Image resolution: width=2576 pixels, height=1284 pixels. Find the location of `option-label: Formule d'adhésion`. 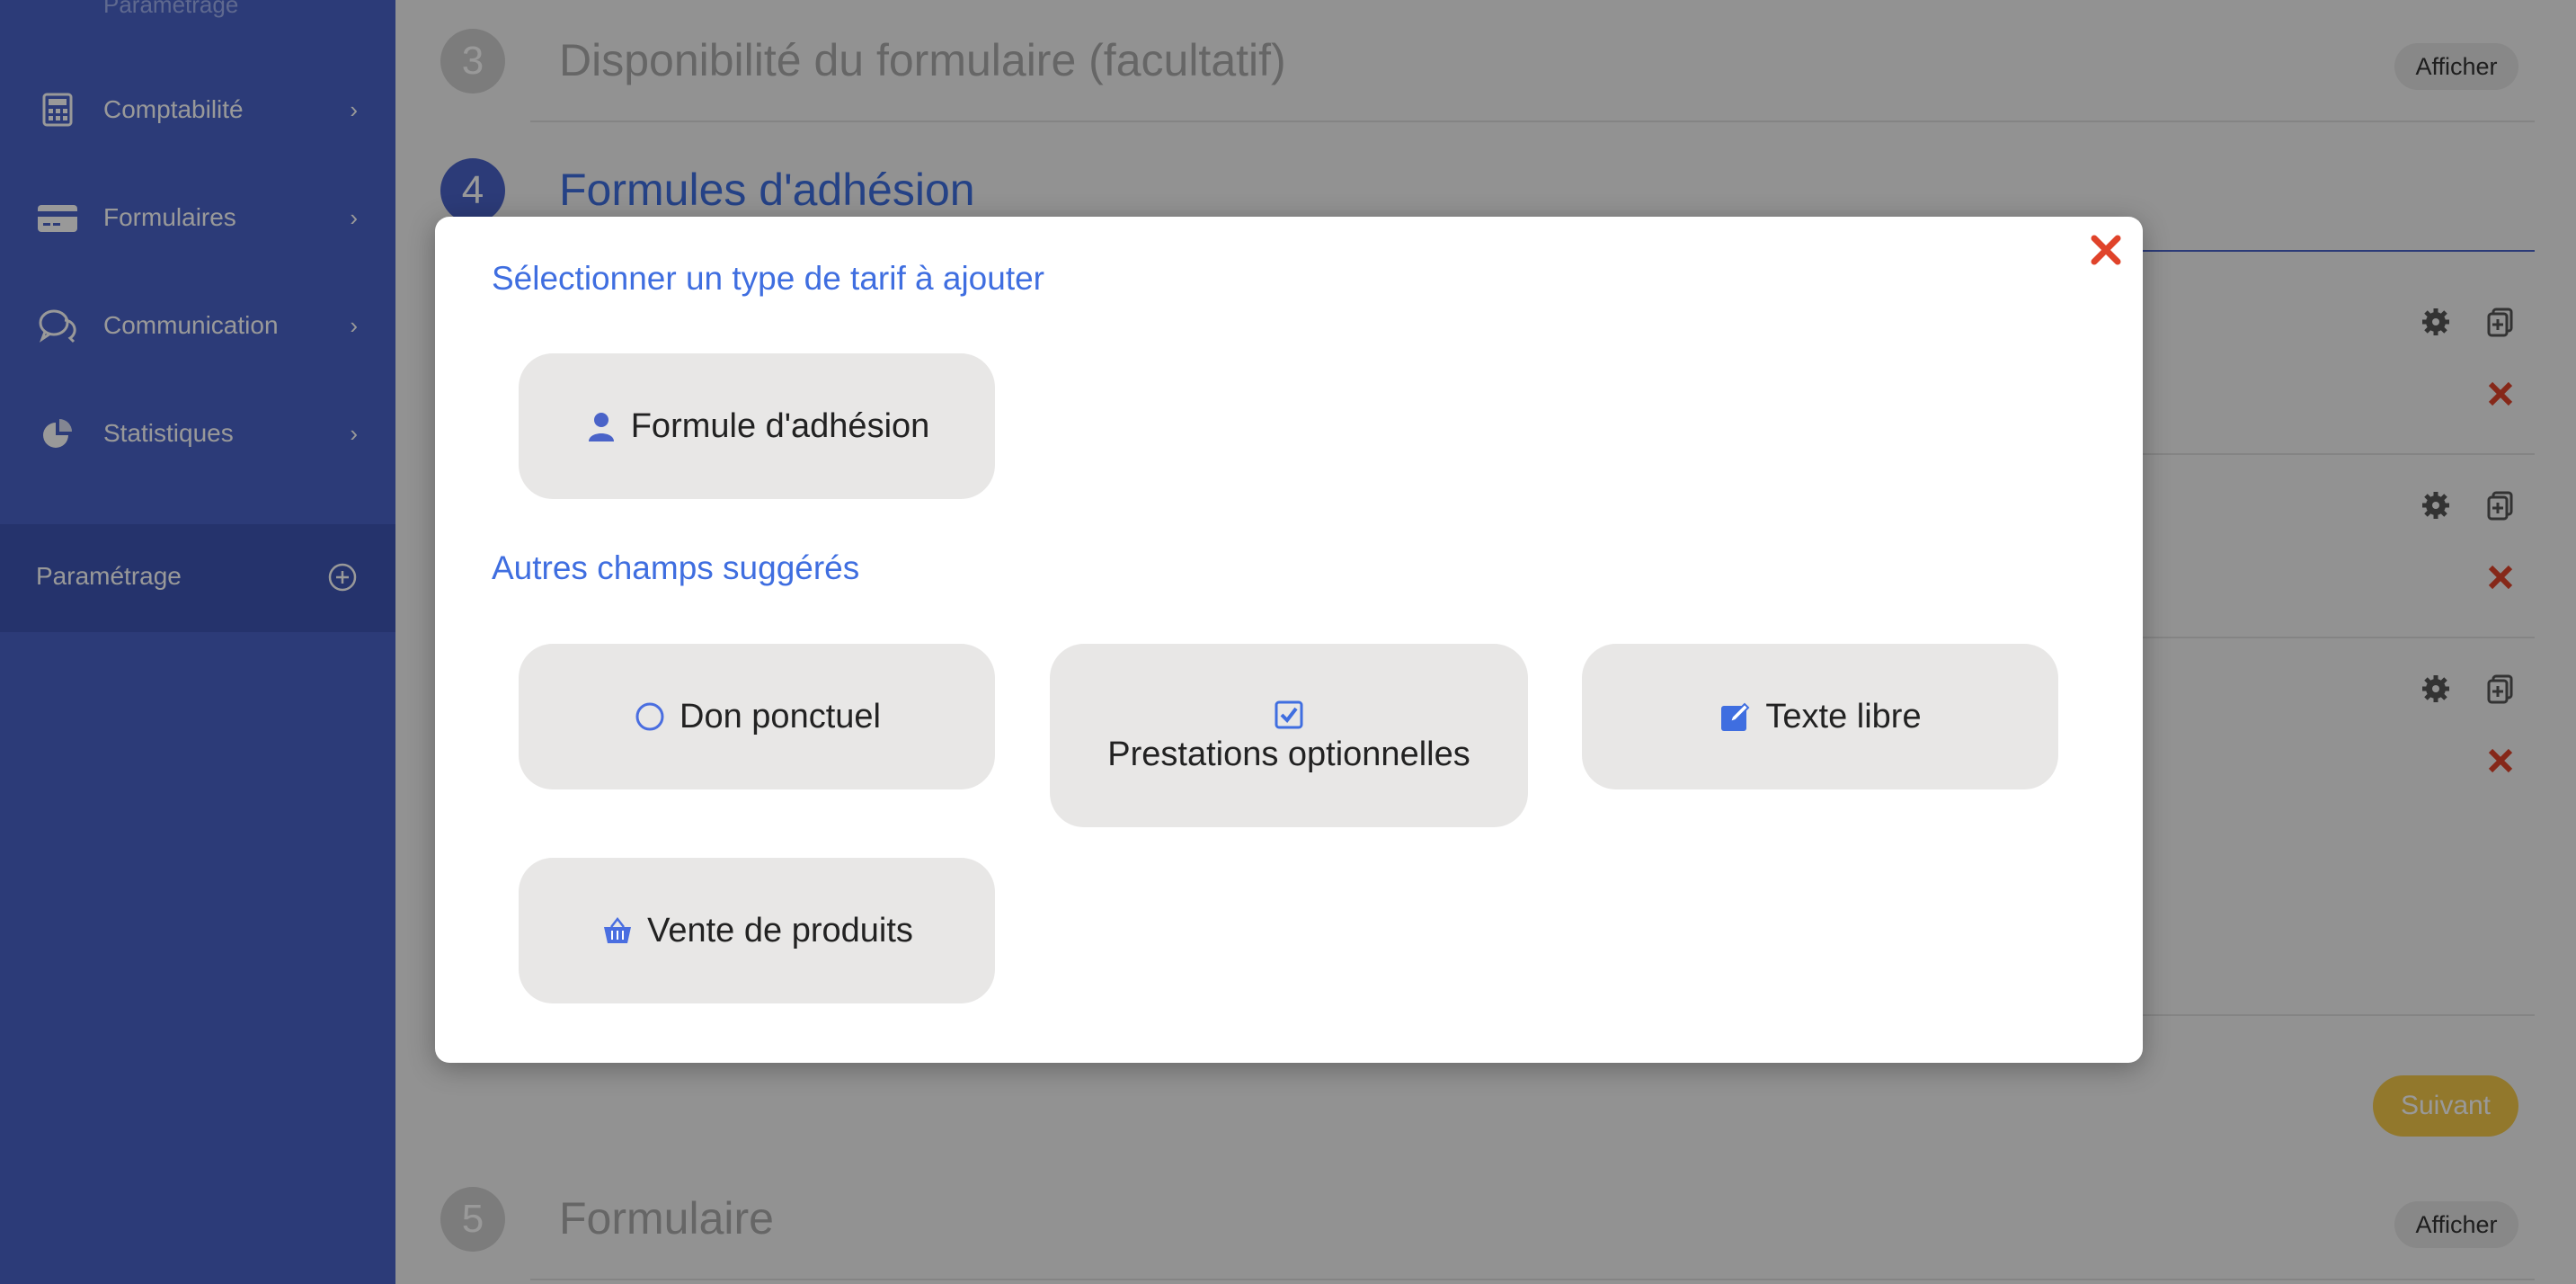

option-label: Formule d'adhésion is located at coordinates (780, 425).